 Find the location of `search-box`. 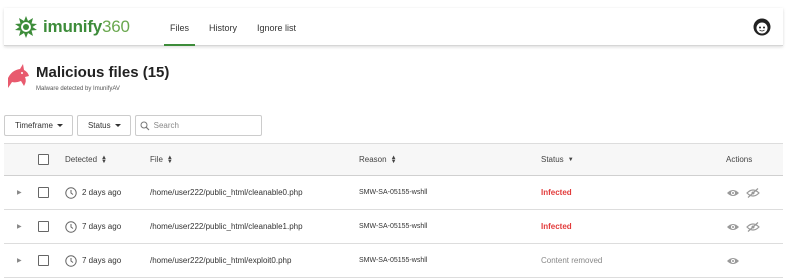

search-box is located at coordinates (198, 125).